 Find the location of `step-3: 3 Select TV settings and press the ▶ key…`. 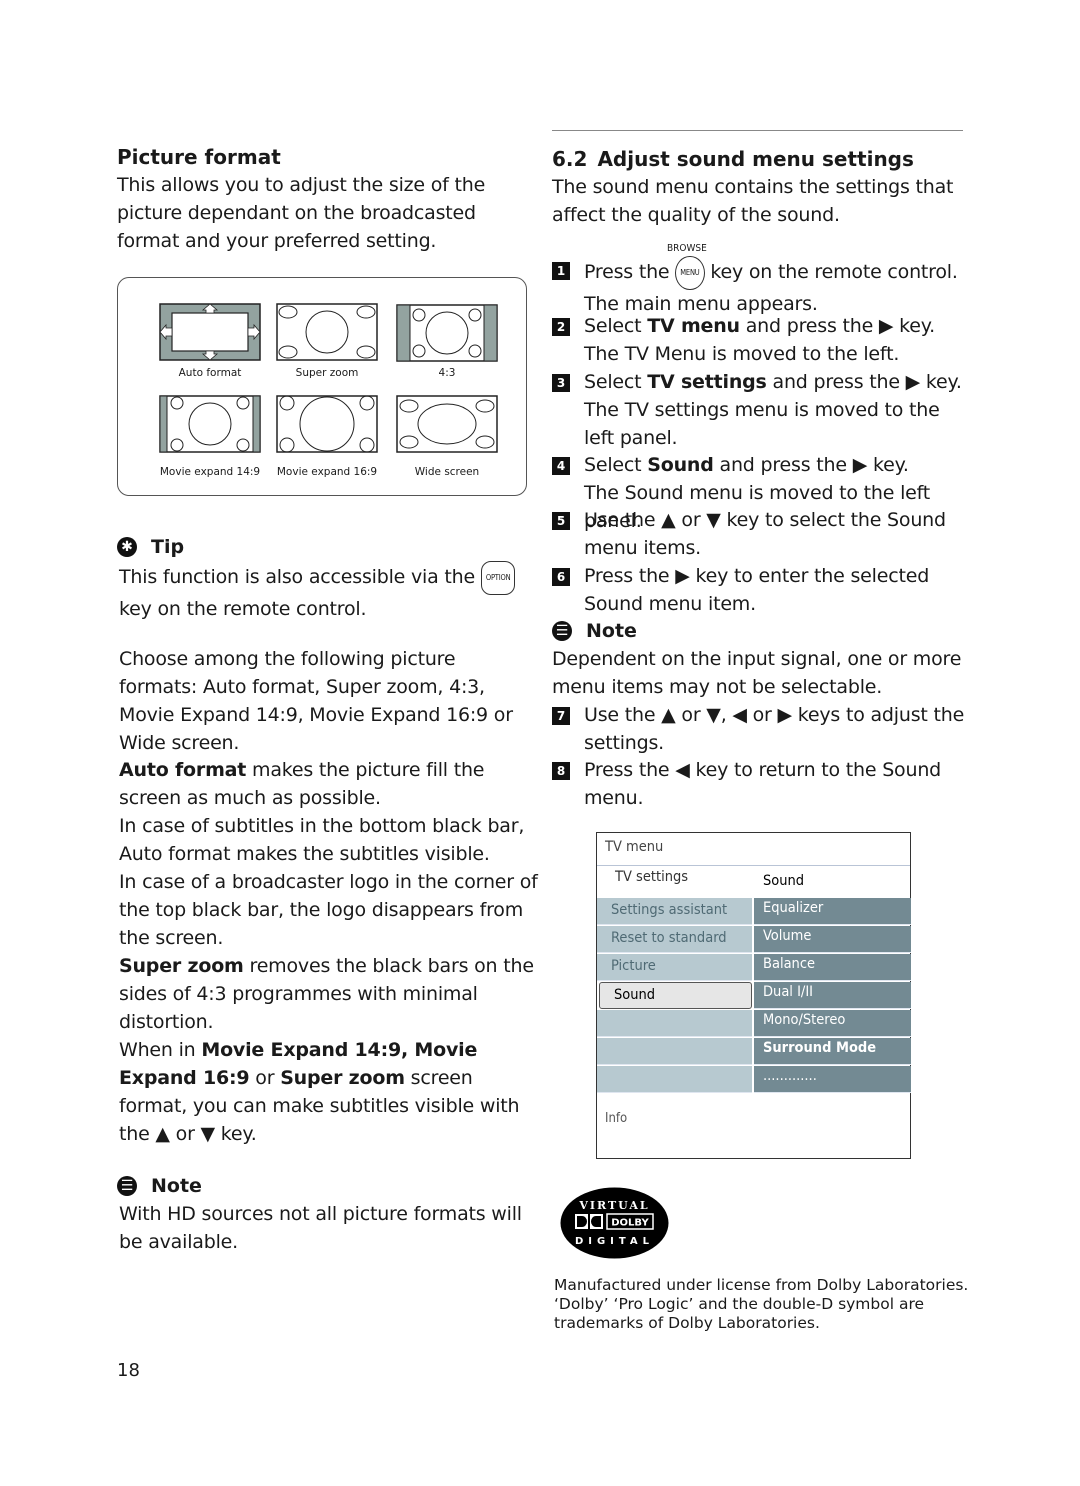

step-3: 3 Select TV settings and press the ▶ key… is located at coordinates (762, 410).